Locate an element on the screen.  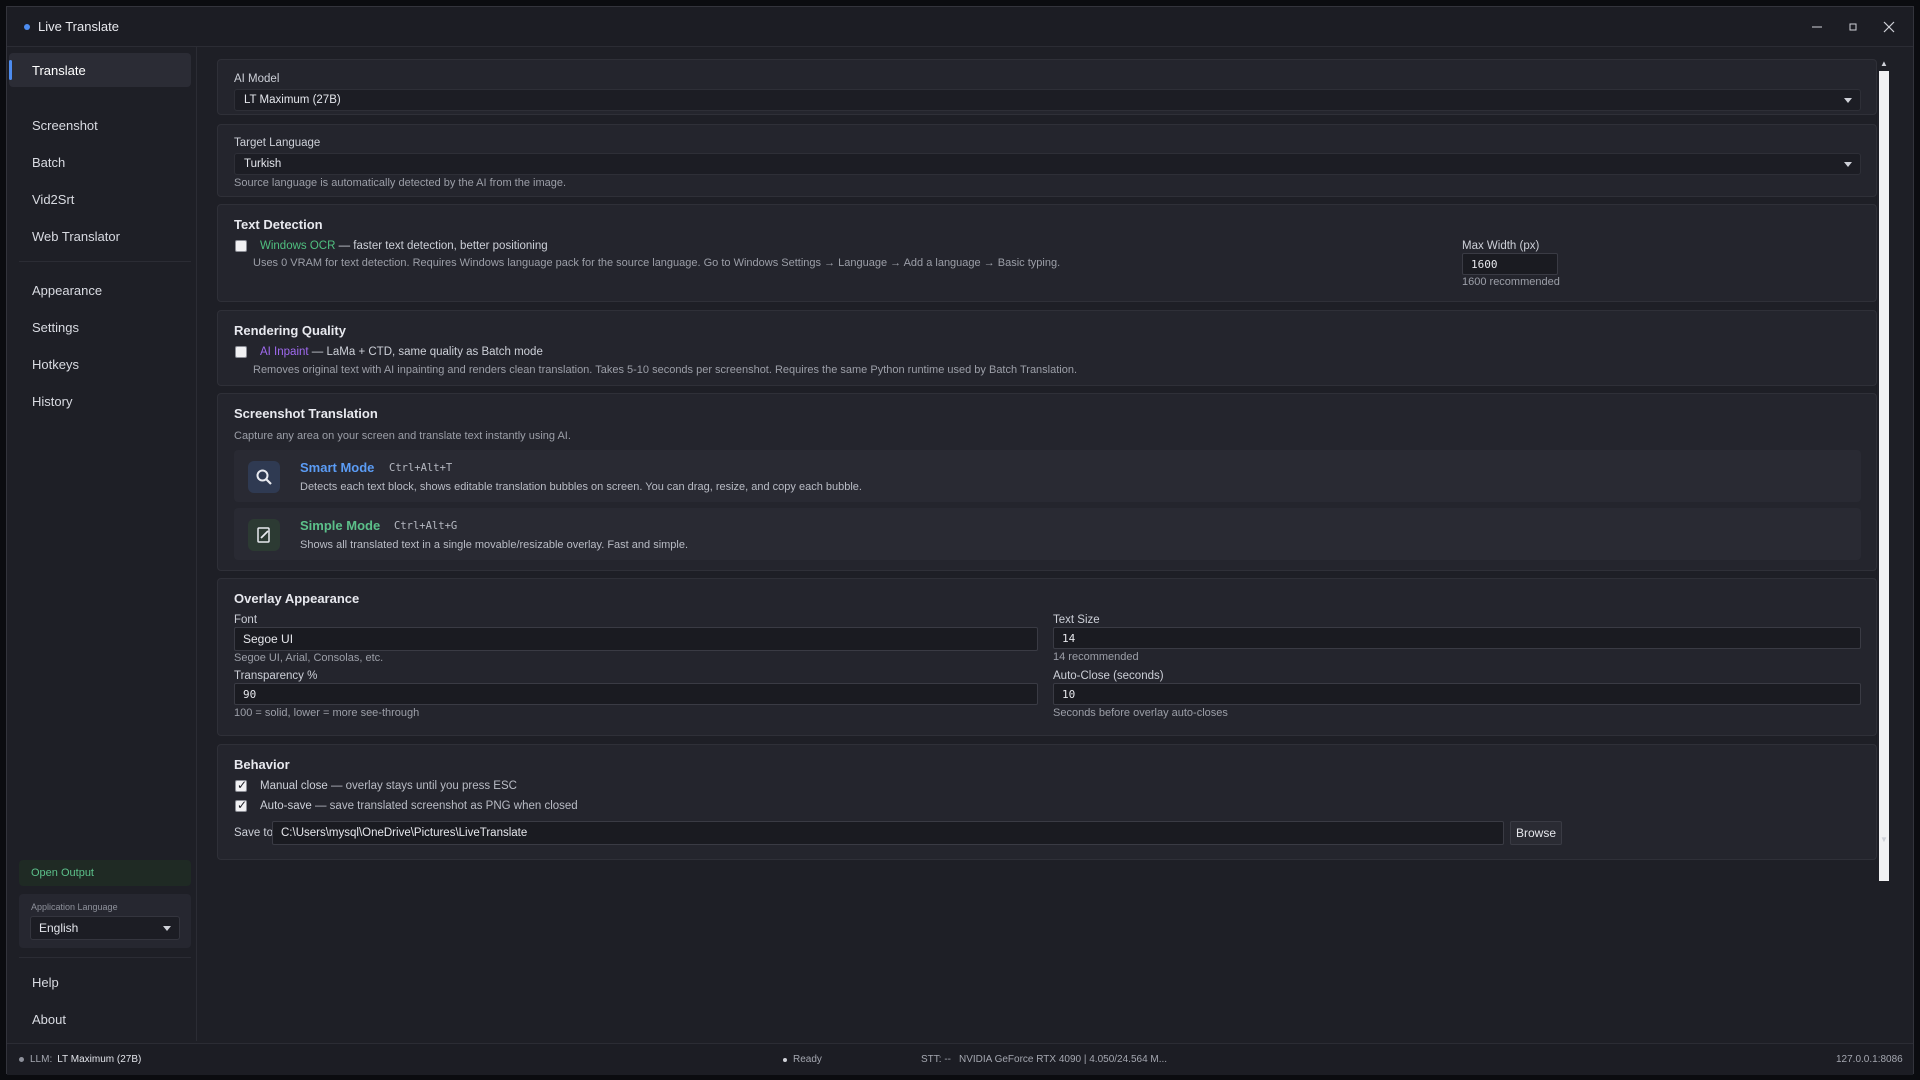
sidebar-item-batch: Batch is located at coordinates (100, 162).